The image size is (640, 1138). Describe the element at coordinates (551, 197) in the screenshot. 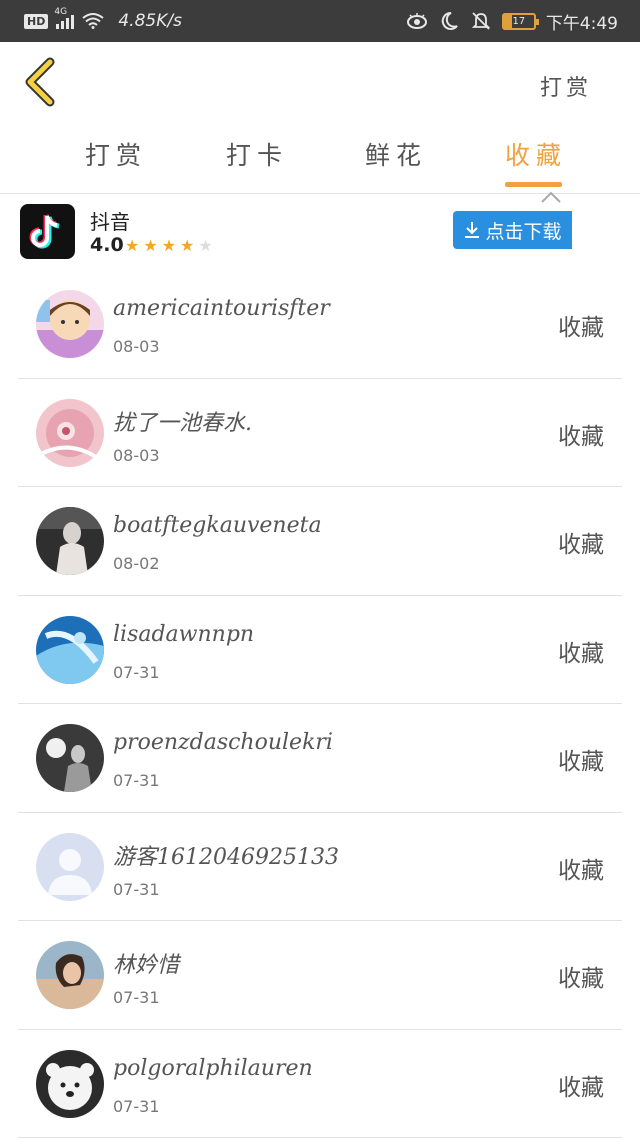

I see `collapse-ad-icon` at that location.